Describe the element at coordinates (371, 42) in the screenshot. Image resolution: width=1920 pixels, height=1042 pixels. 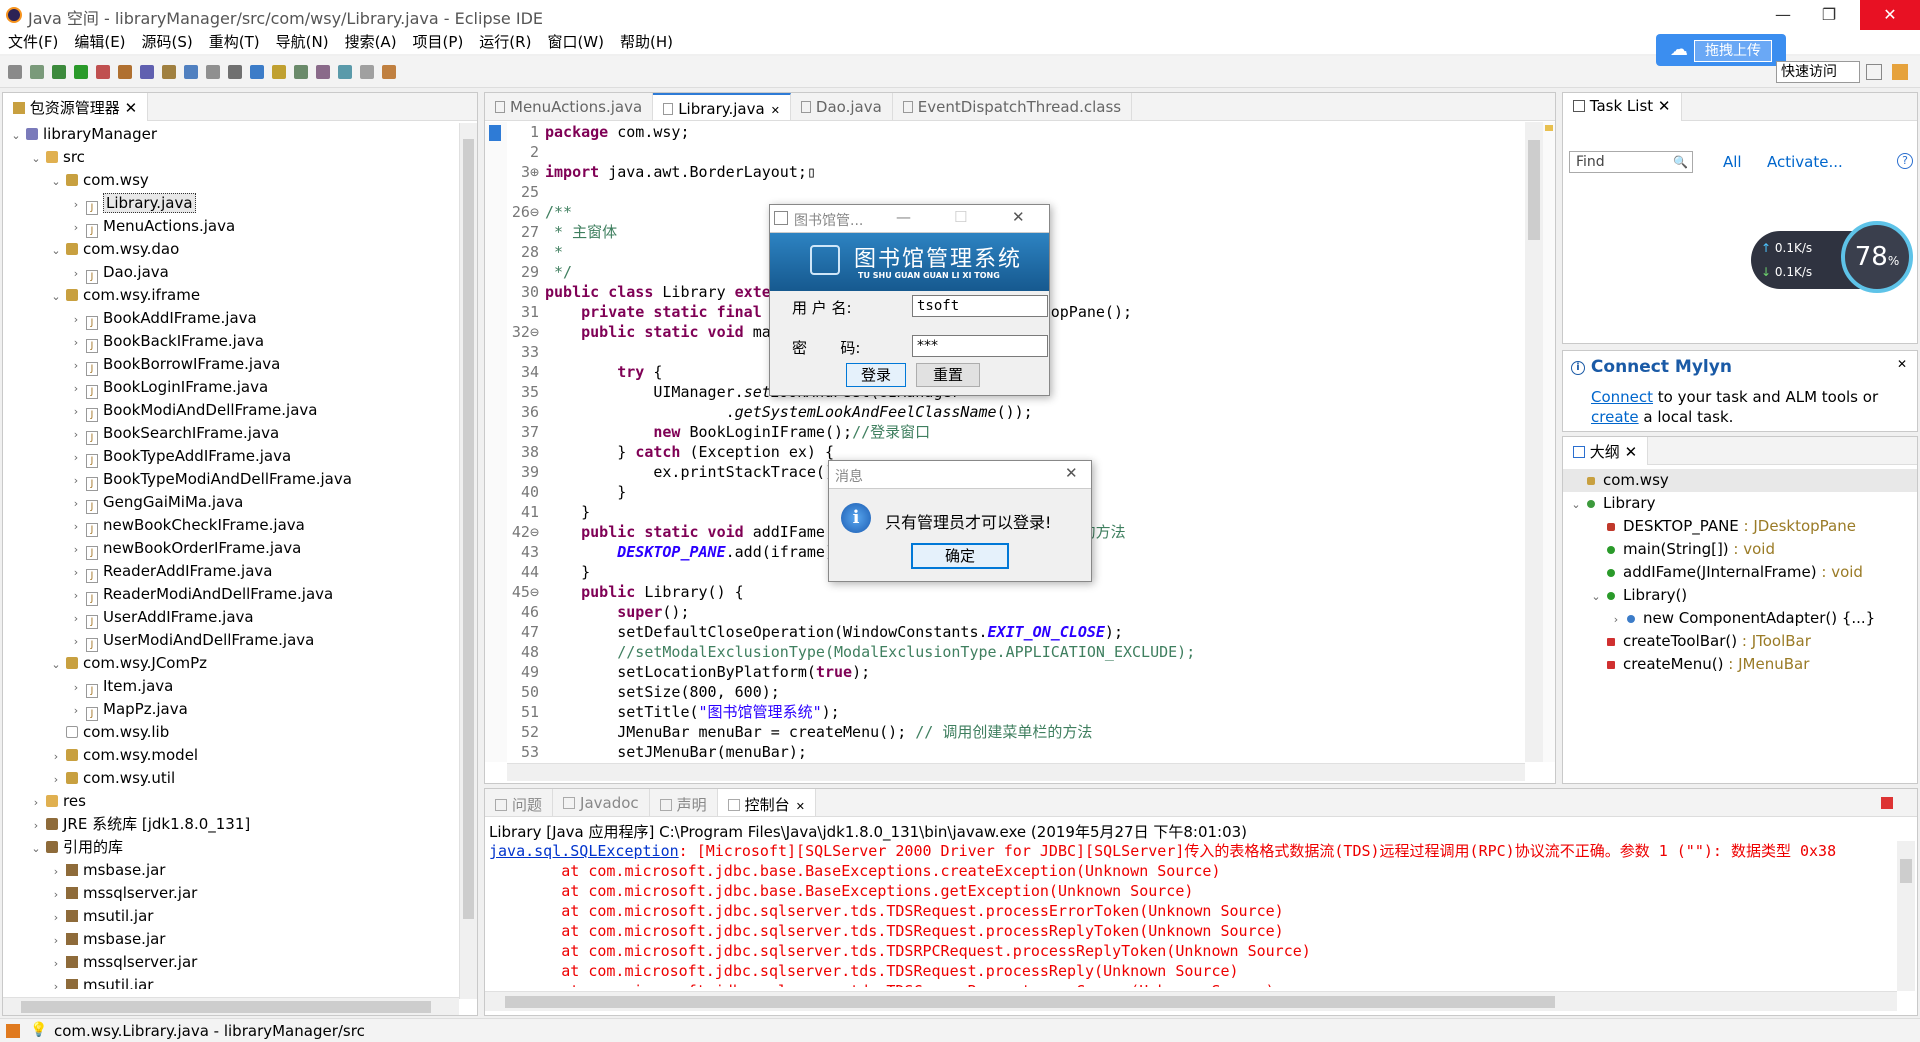
I see `menu-item-5: 搜索(A)` at that location.